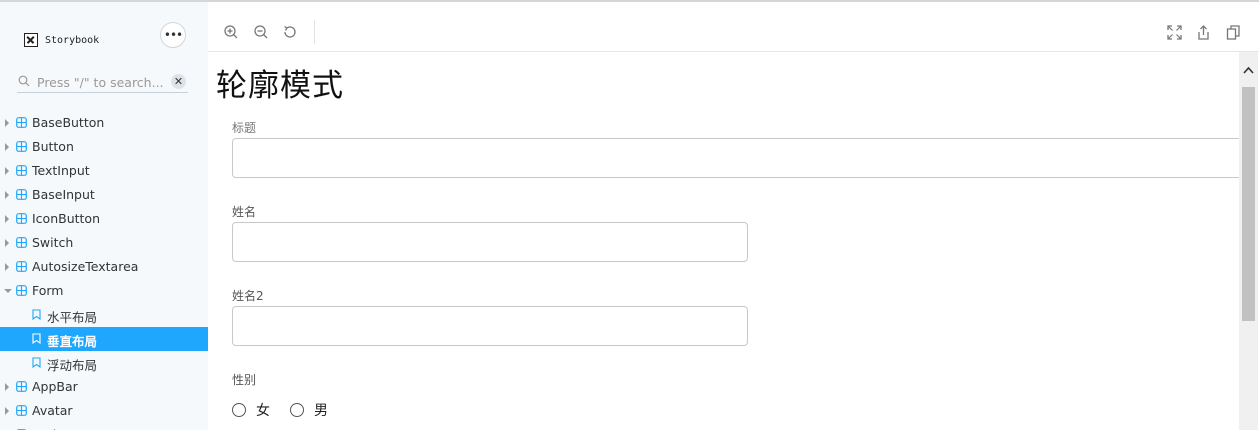 Image resolution: width=1259 pixels, height=430 pixels. Describe the element at coordinates (244, 380) in the screenshot. I see `gender-field-label: 性别` at that location.